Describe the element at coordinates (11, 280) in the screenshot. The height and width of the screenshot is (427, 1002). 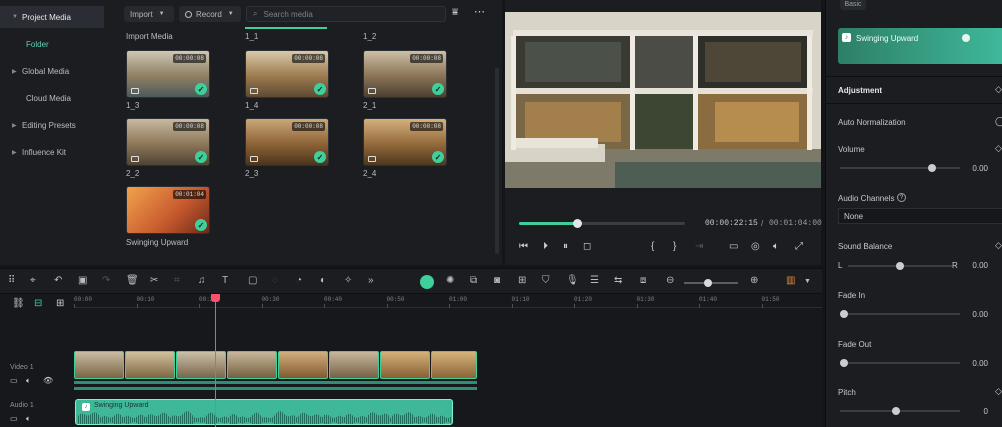
I see `layout-grid-icon: ⠿` at that location.